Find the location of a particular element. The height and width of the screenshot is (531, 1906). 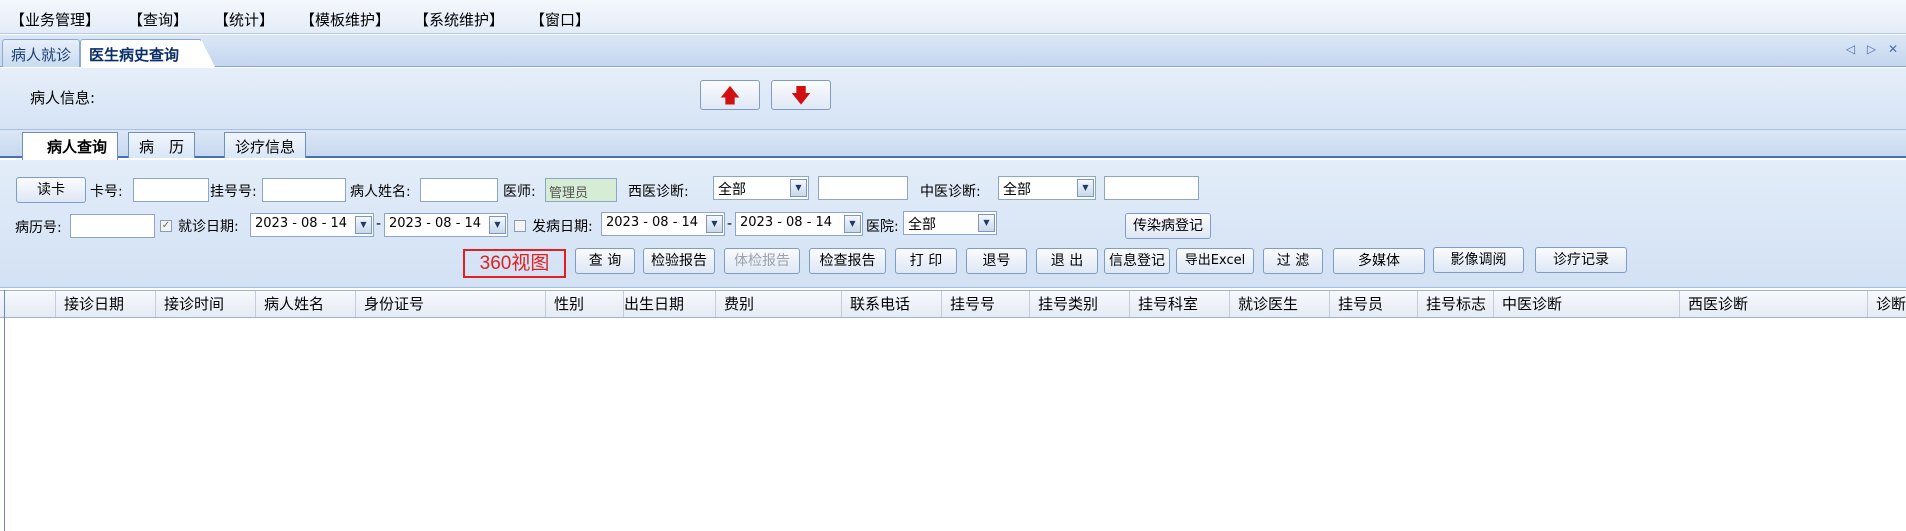

export-excel-button: 导出Excel is located at coordinates (1215, 261).